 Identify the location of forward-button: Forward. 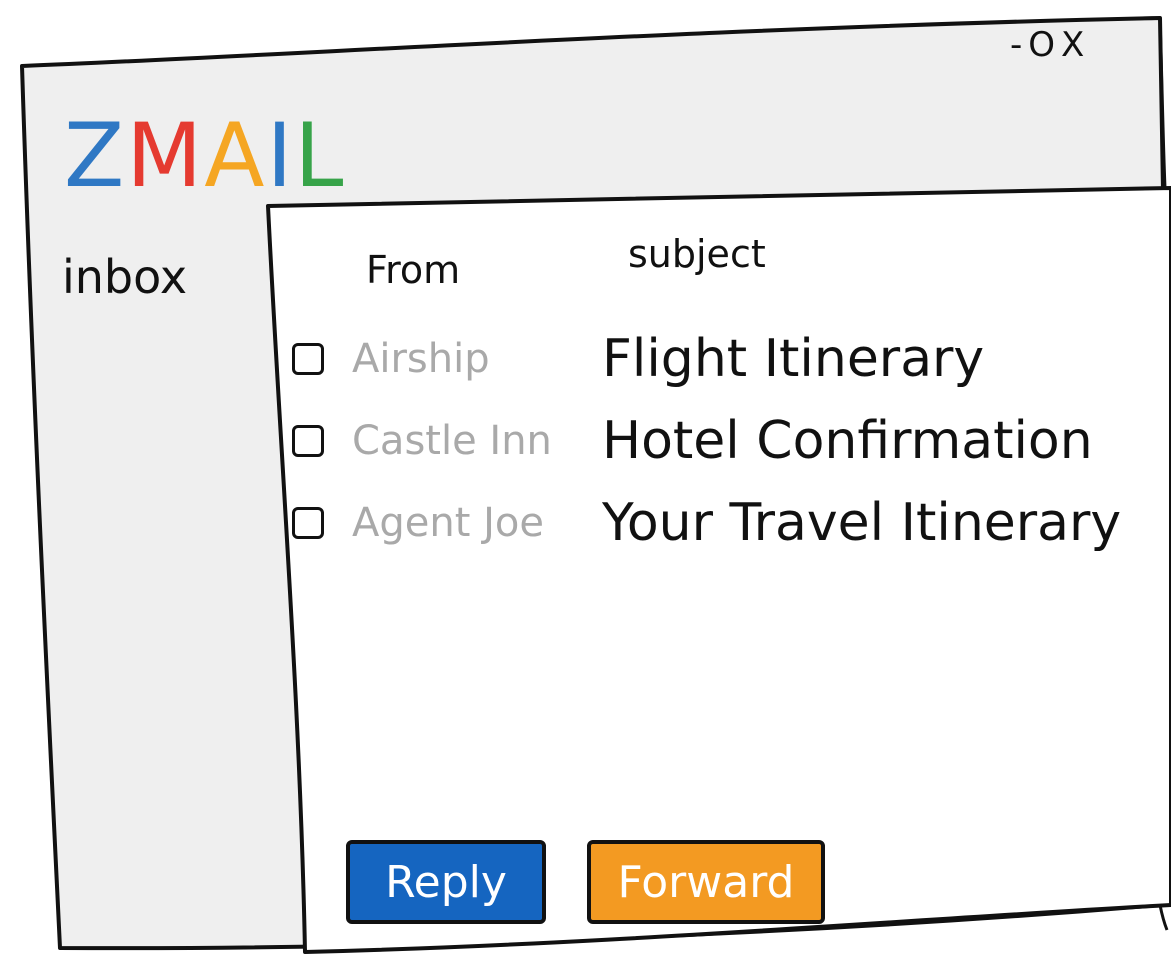
(706, 882).